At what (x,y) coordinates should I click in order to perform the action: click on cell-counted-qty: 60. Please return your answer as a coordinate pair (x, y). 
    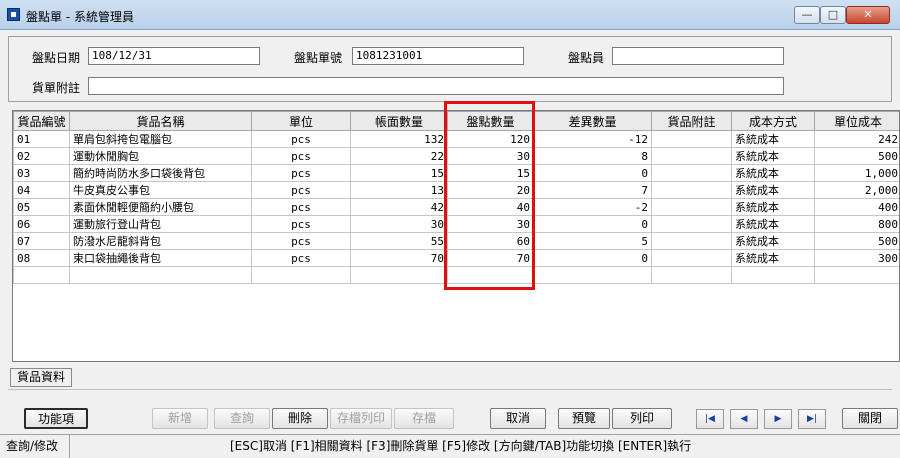
    Looking at the image, I should click on (490, 241).